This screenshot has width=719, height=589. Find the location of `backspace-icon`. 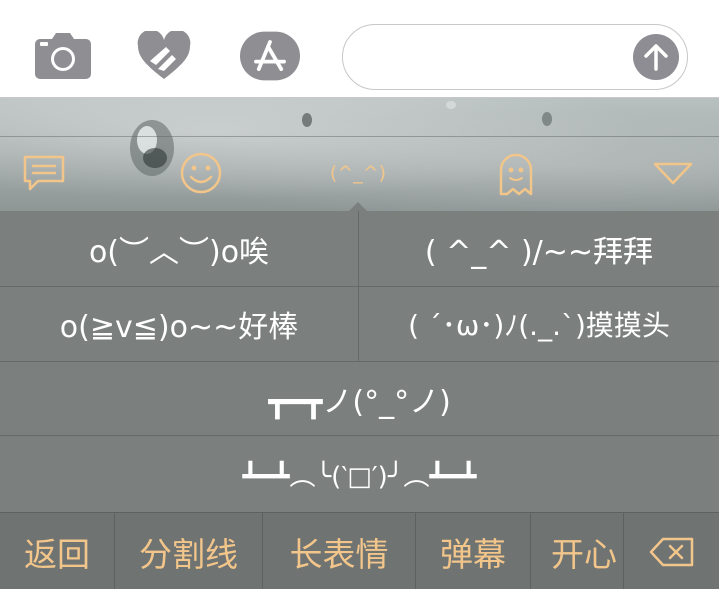

backspace-icon is located at coordinates (671, 551).